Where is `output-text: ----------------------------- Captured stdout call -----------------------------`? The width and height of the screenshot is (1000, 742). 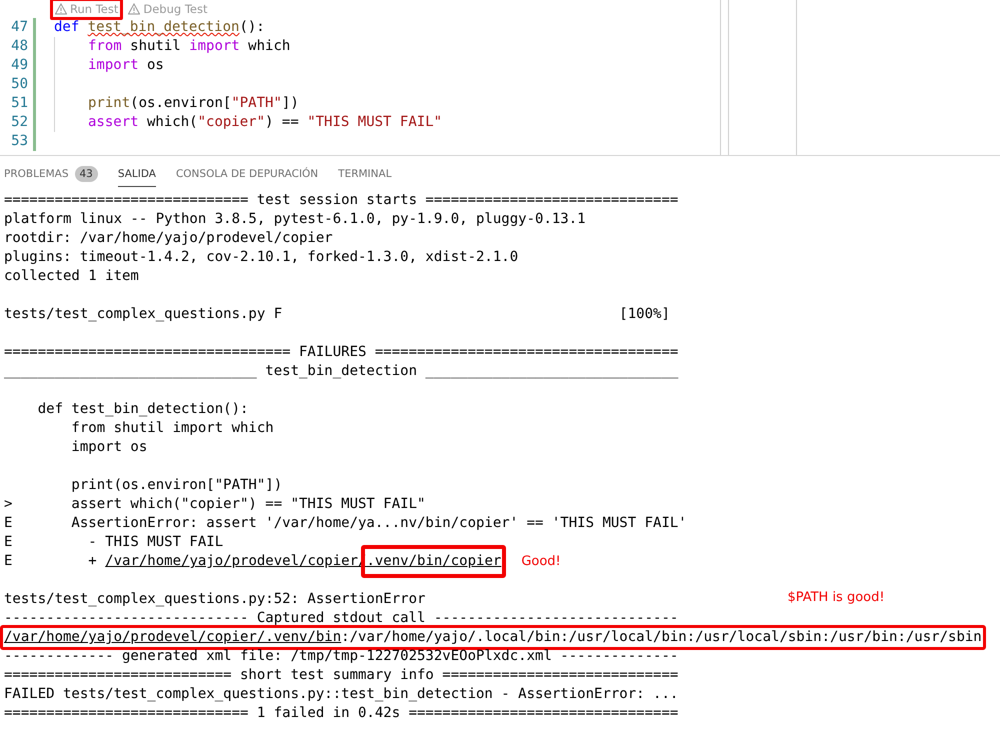 output-text: ----------------------------- Captured stdout call ----------------------------- is located at coordinates (341, 618).